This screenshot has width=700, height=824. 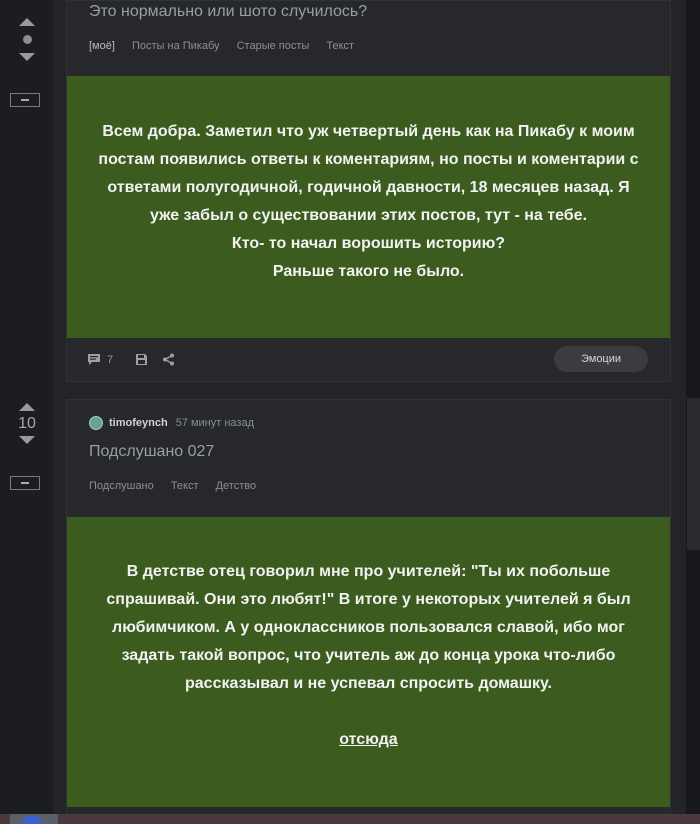 I want to click on tag: Подслушано, so click(x=121, y=486).